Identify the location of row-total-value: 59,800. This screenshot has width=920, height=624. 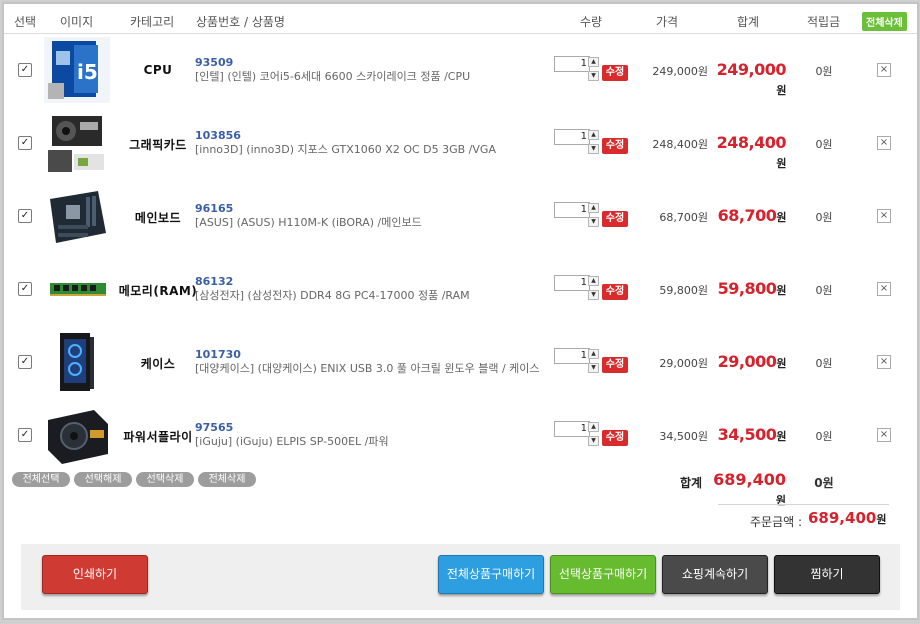
(747, 288).